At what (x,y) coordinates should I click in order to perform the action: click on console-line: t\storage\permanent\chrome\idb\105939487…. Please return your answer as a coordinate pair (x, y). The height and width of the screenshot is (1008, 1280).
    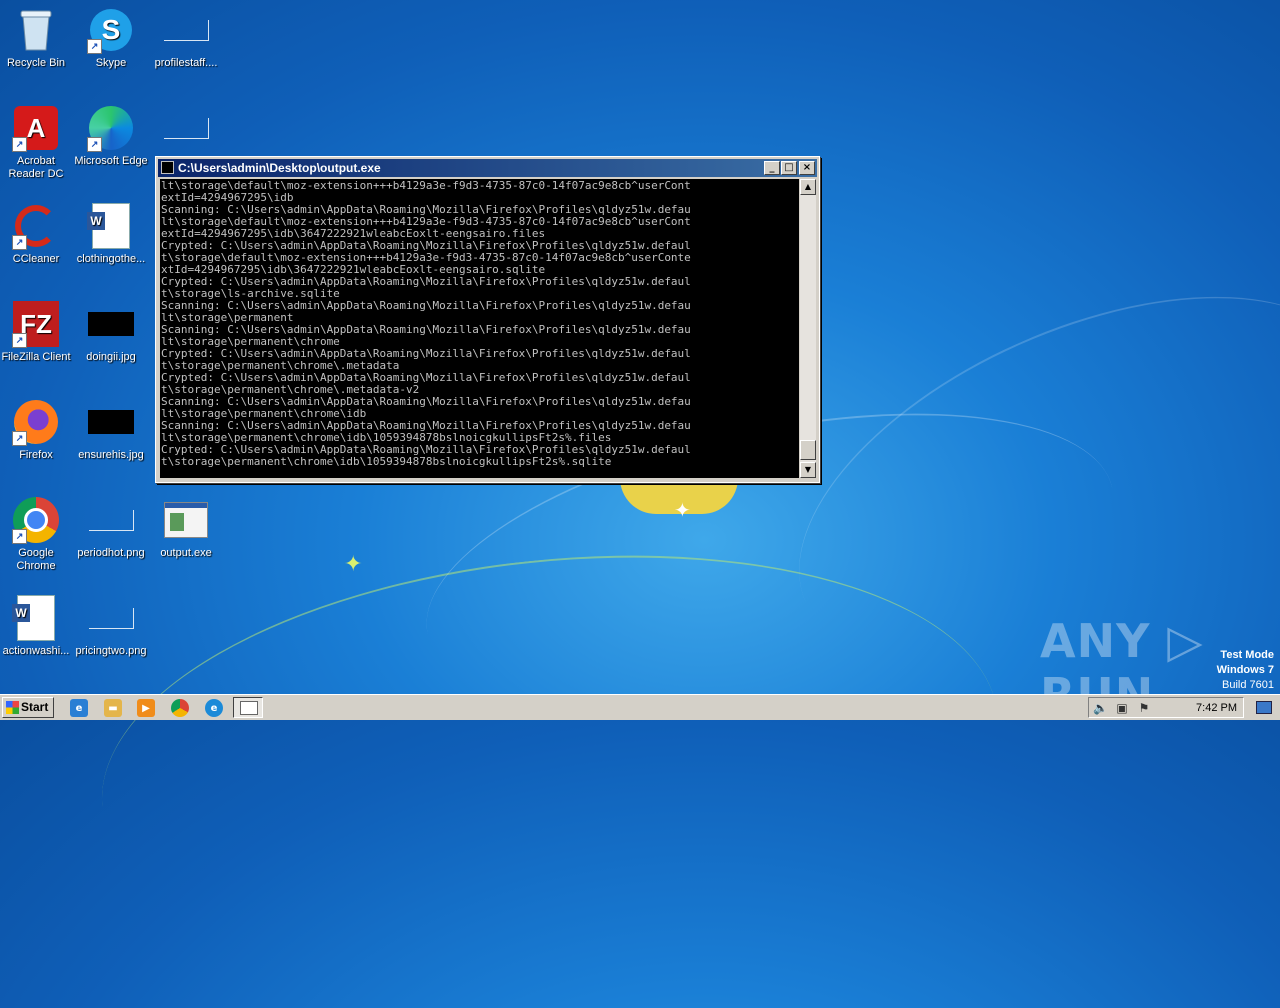
    Looking at the image, I should click on (386, 461).